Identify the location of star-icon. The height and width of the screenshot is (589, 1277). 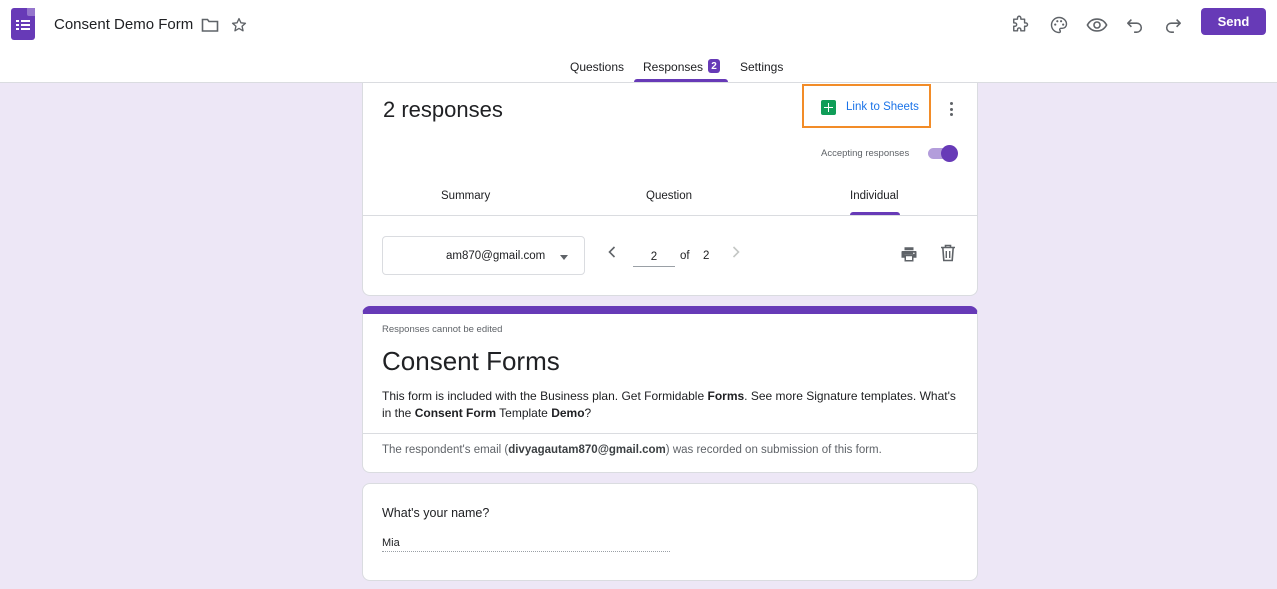
(239, 25).